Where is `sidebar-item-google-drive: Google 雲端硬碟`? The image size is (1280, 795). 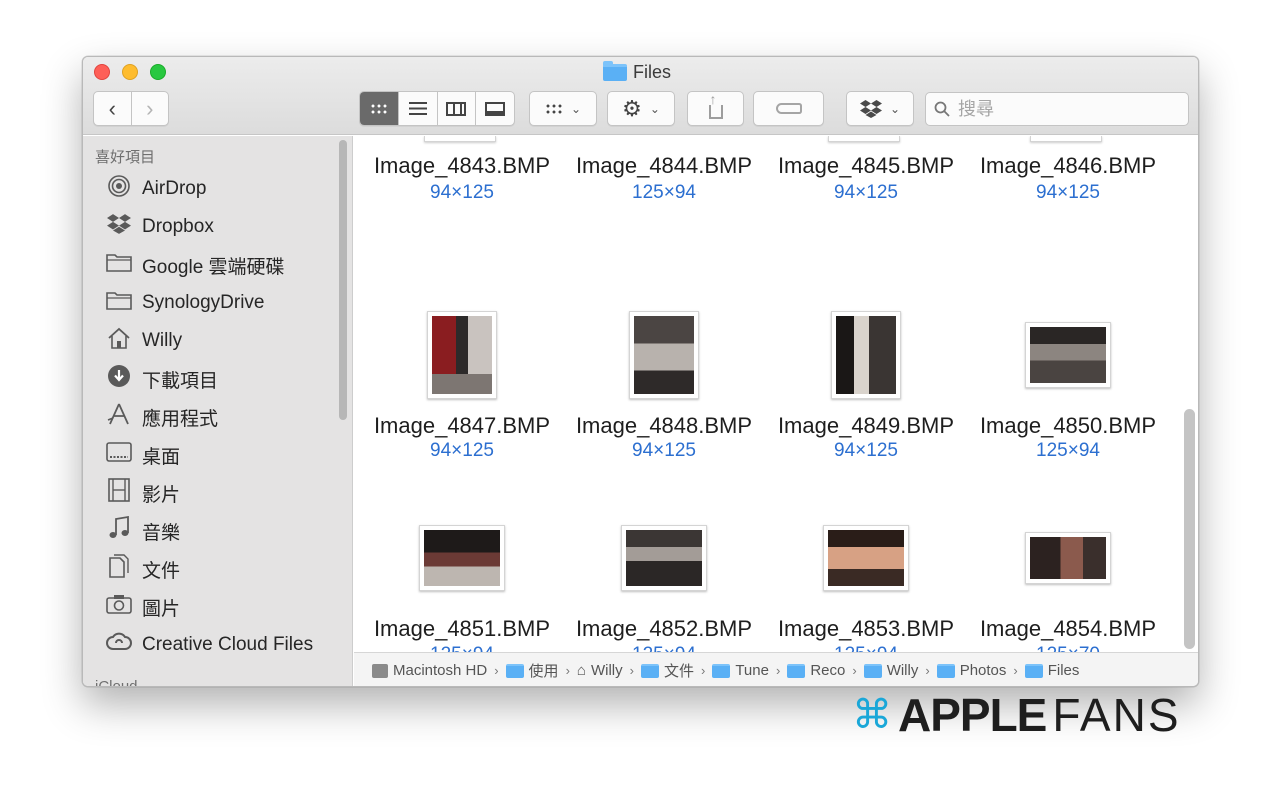
sidebar-item-google-drive: Google 雲端硬碟 is located at coordinates (195, 265).